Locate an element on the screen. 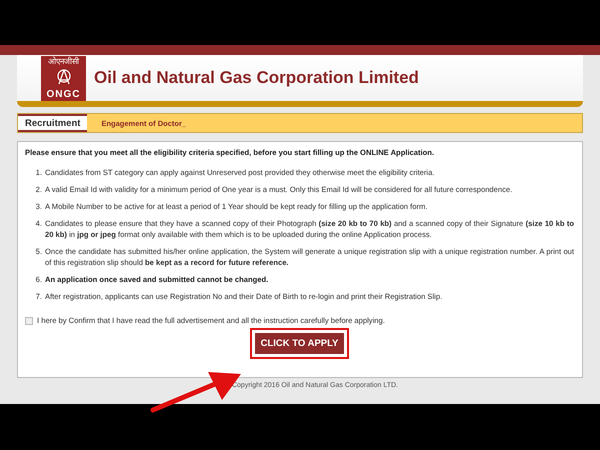  derrick-icon is located at coordinates (63, 77).